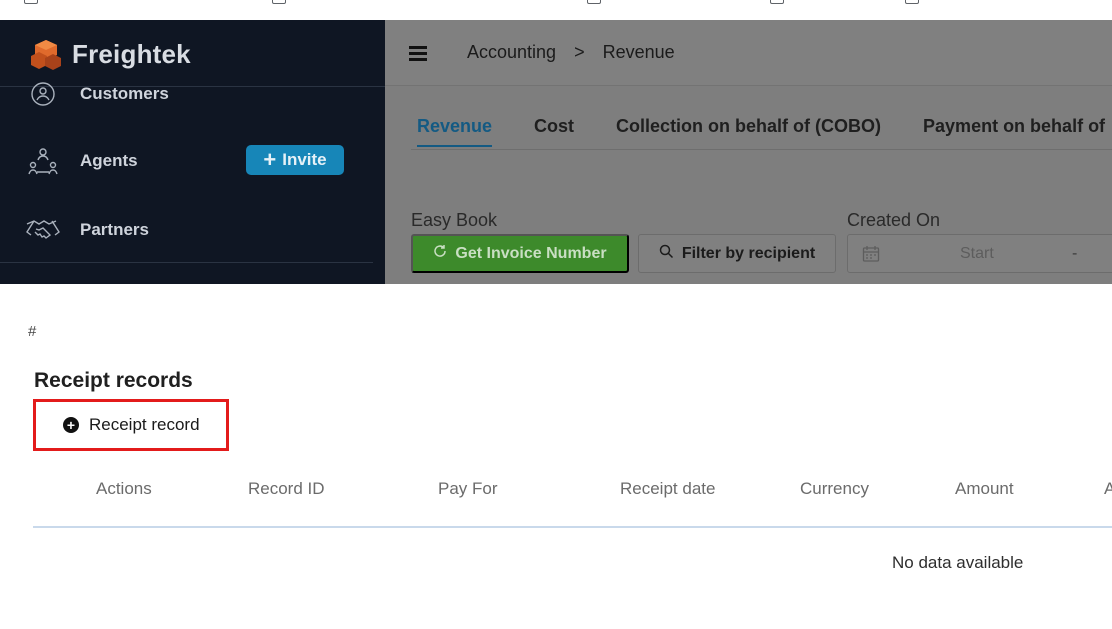 The image size is (1112, 629). I want to click on sidebar-item-label: Agents, so click(109, 160).